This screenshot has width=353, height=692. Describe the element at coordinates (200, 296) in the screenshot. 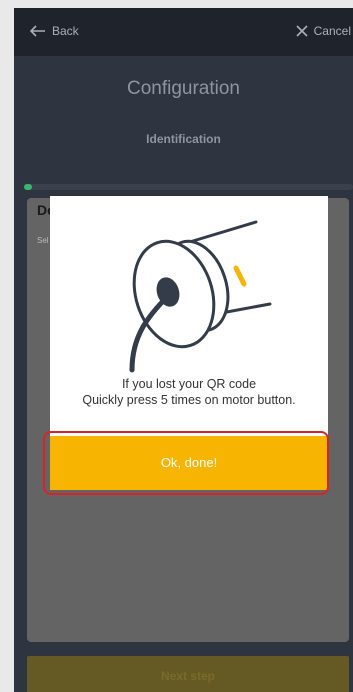

I see `motor-illustration-icon` at that location.